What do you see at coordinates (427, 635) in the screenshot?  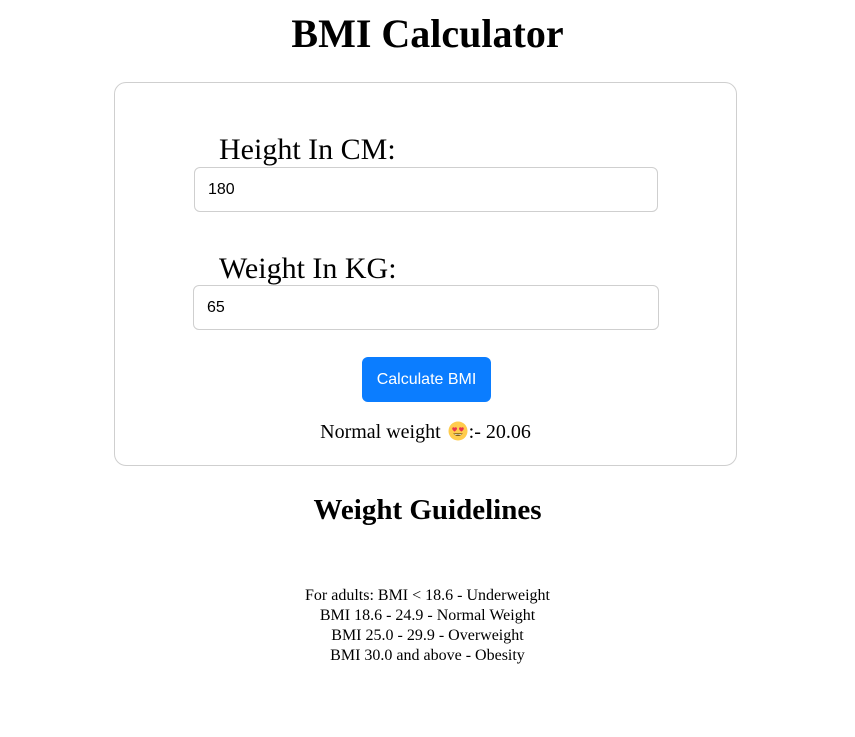 I see `guideline-line: BMI 25.0 - 29.9 - Overweight` at bounding box center [427, 635].